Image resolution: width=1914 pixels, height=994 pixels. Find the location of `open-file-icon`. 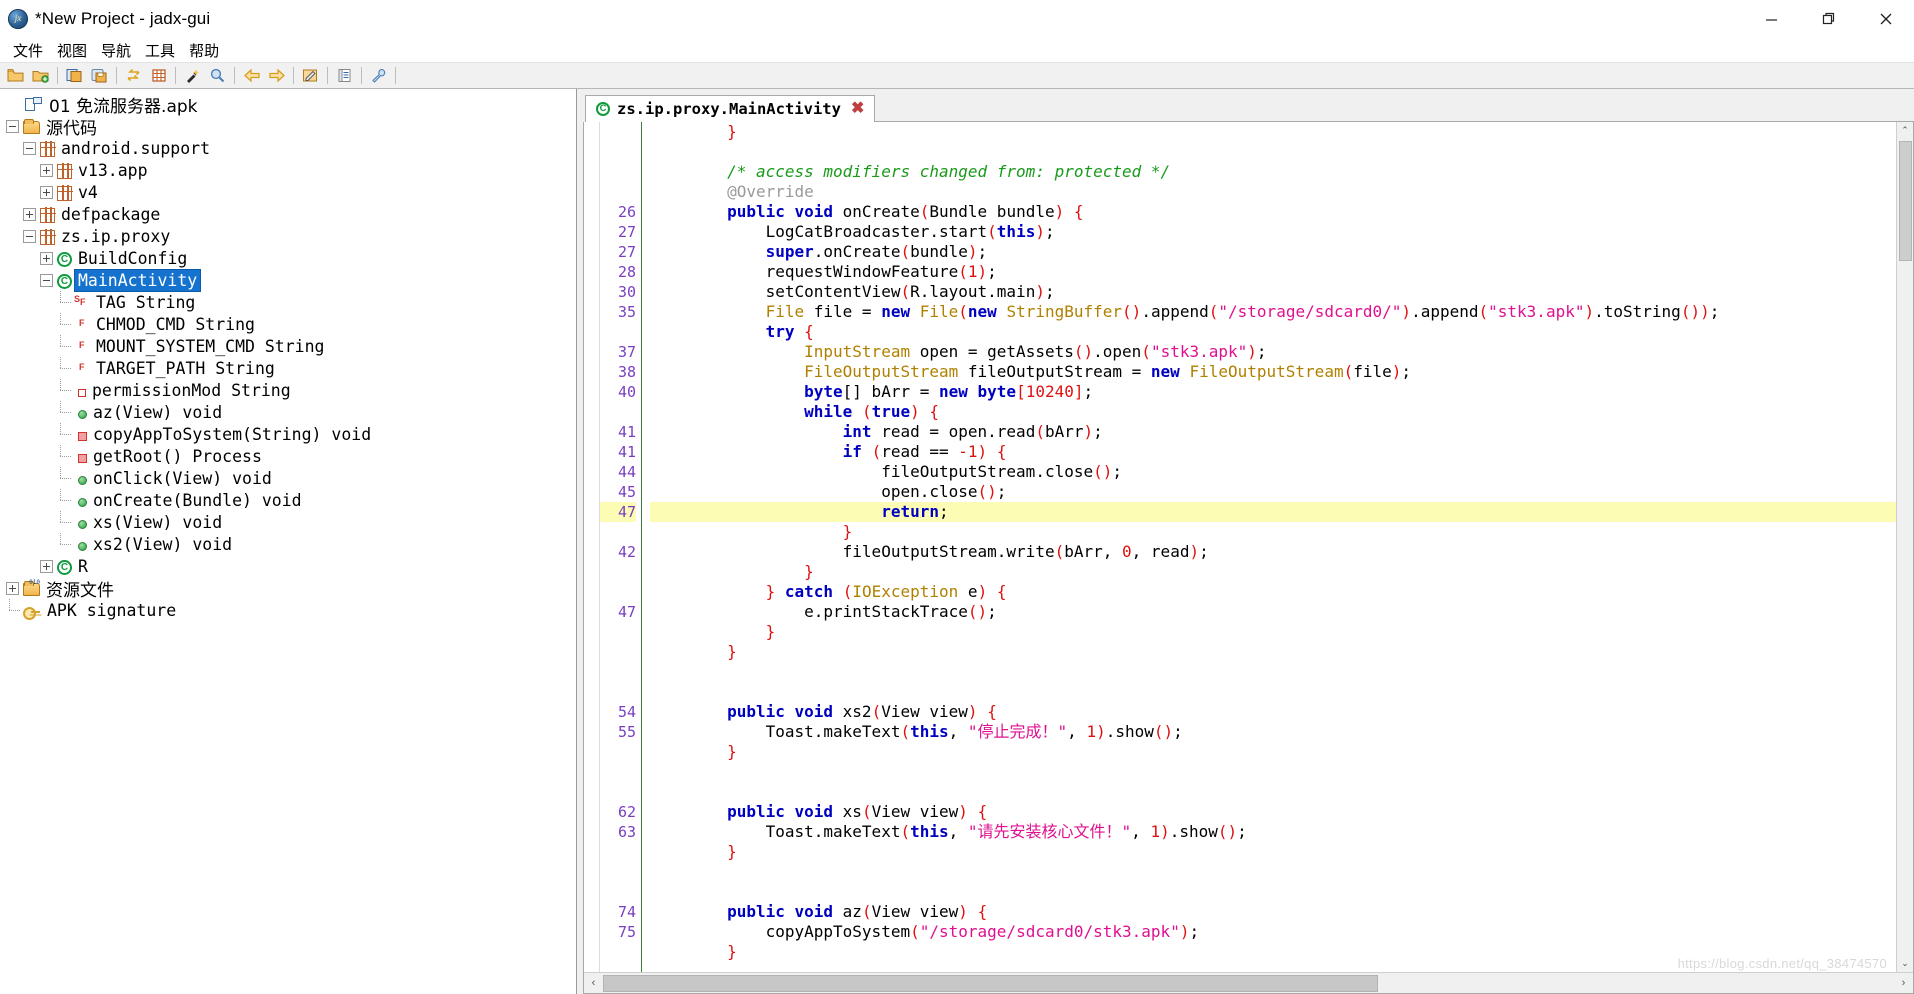

open-file-icon is located at coordinates (15, 76).